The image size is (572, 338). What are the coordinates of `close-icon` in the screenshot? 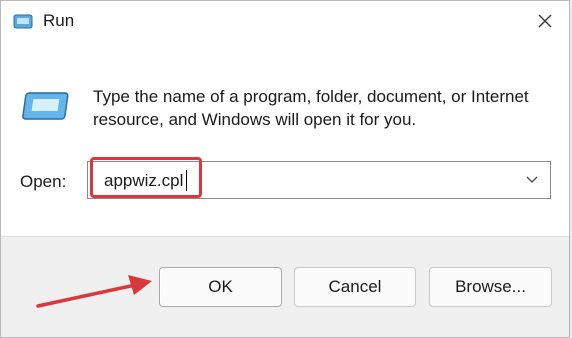 It's located at (545, 23).